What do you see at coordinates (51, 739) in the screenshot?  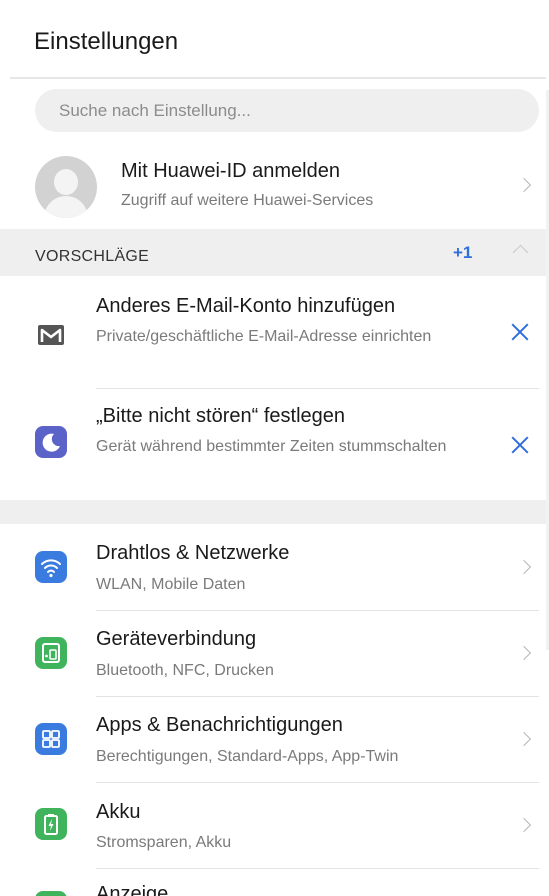 I see `apps-icon` at bounding box center [51, 739].